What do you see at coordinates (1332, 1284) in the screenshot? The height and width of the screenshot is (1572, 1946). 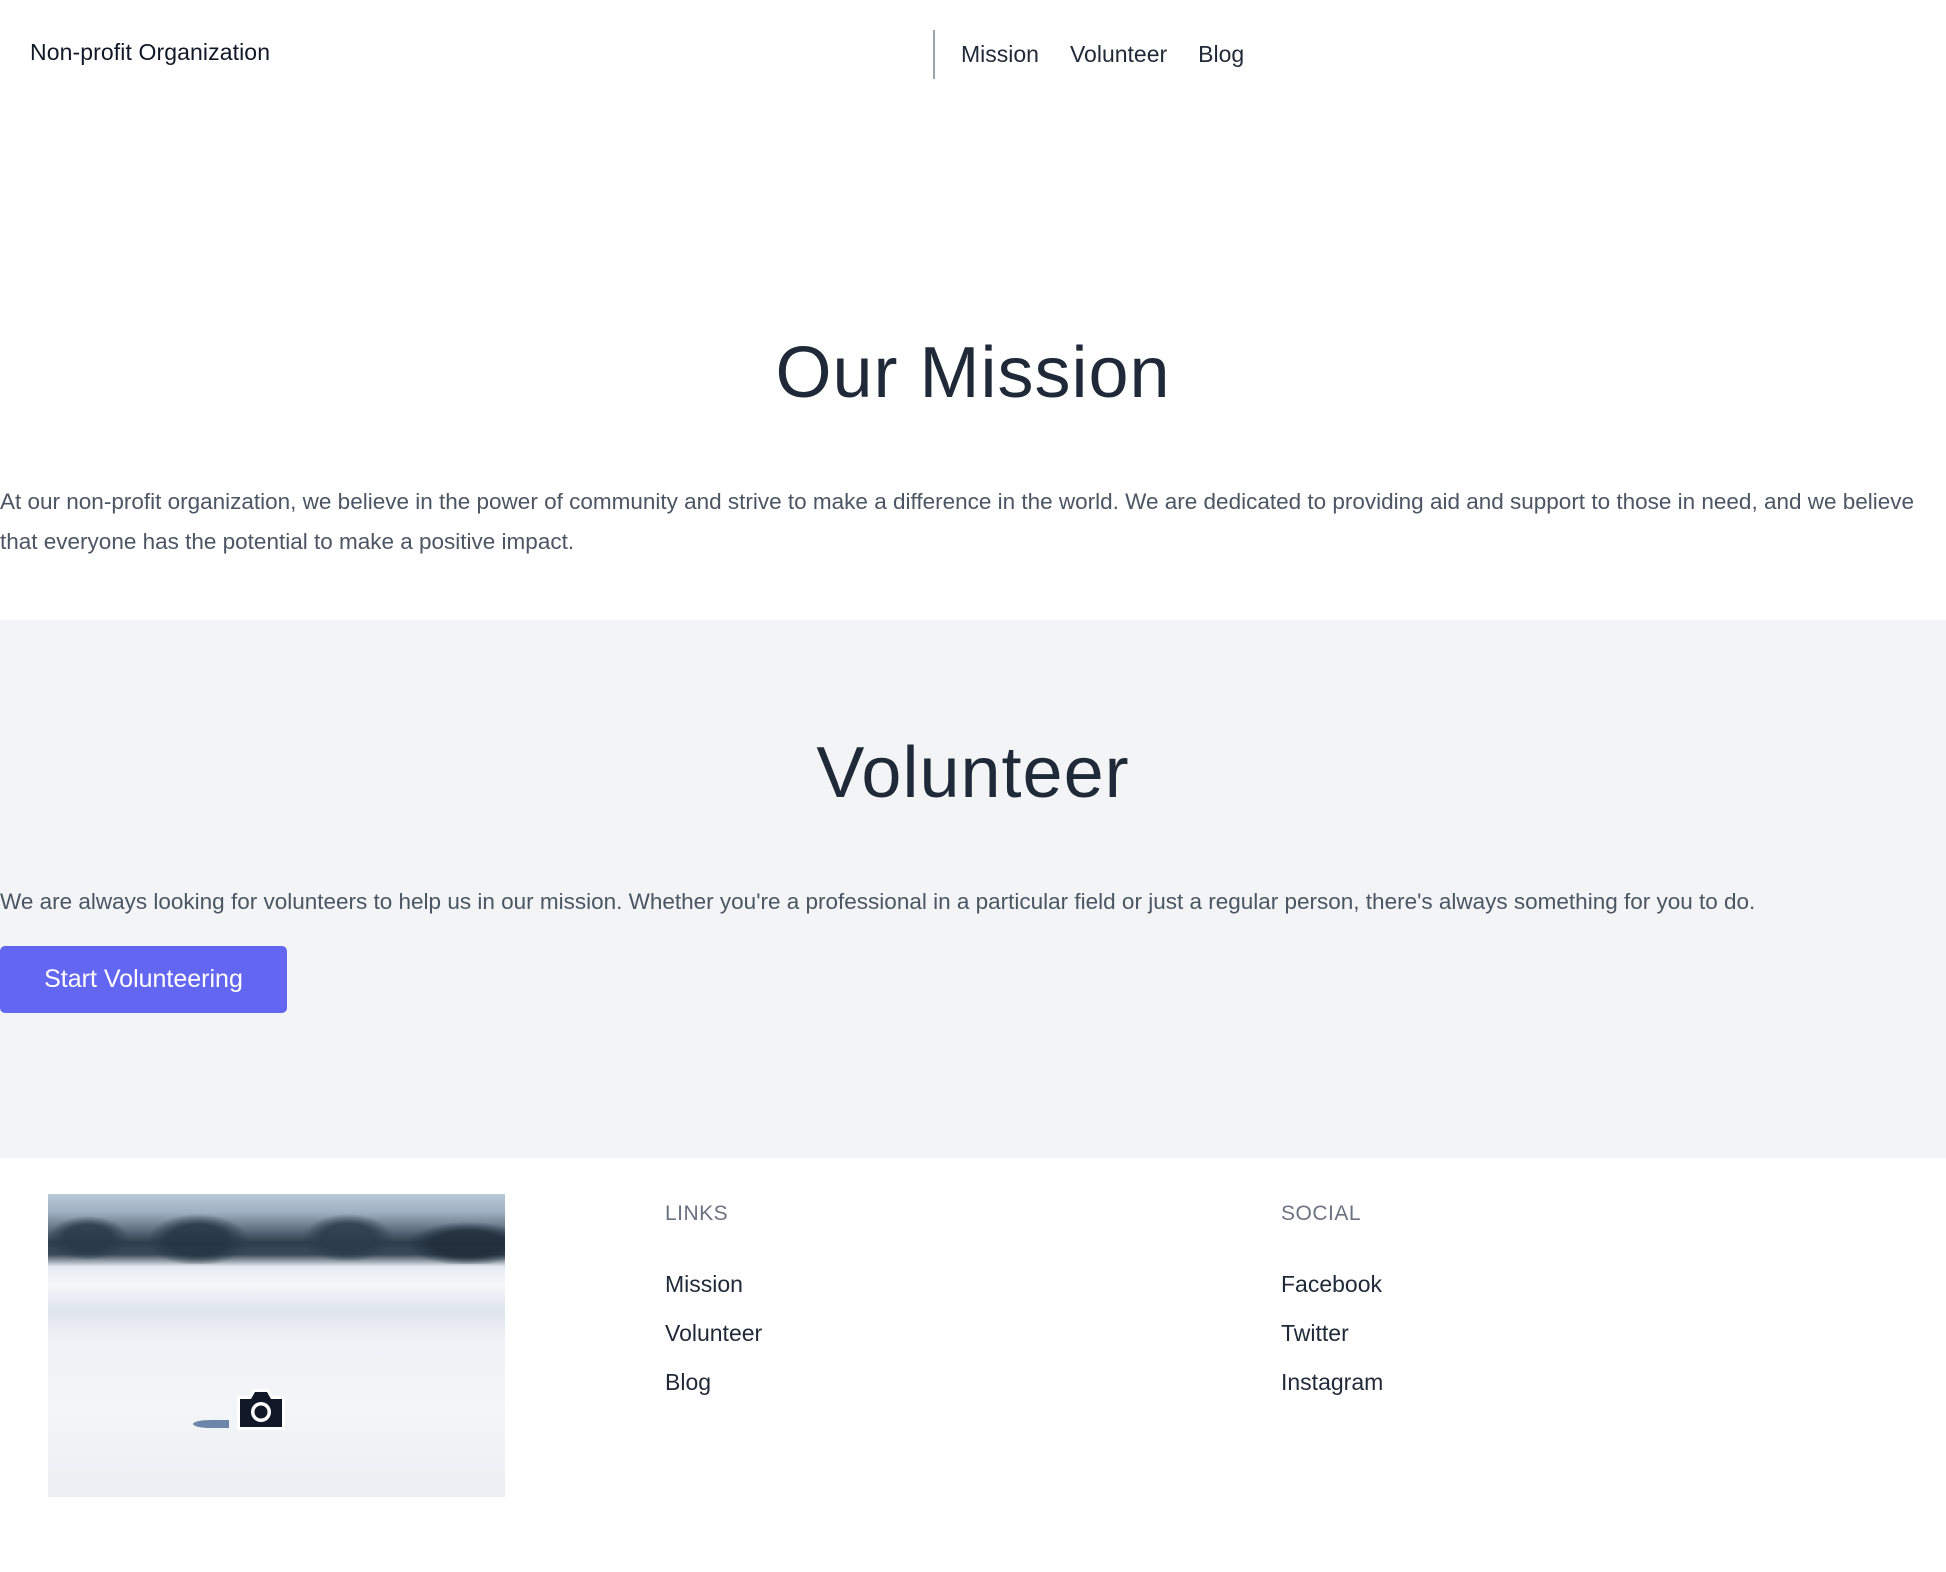 I see `footer-link-facebook: Facebook` at bounding box center [1332, 1284].